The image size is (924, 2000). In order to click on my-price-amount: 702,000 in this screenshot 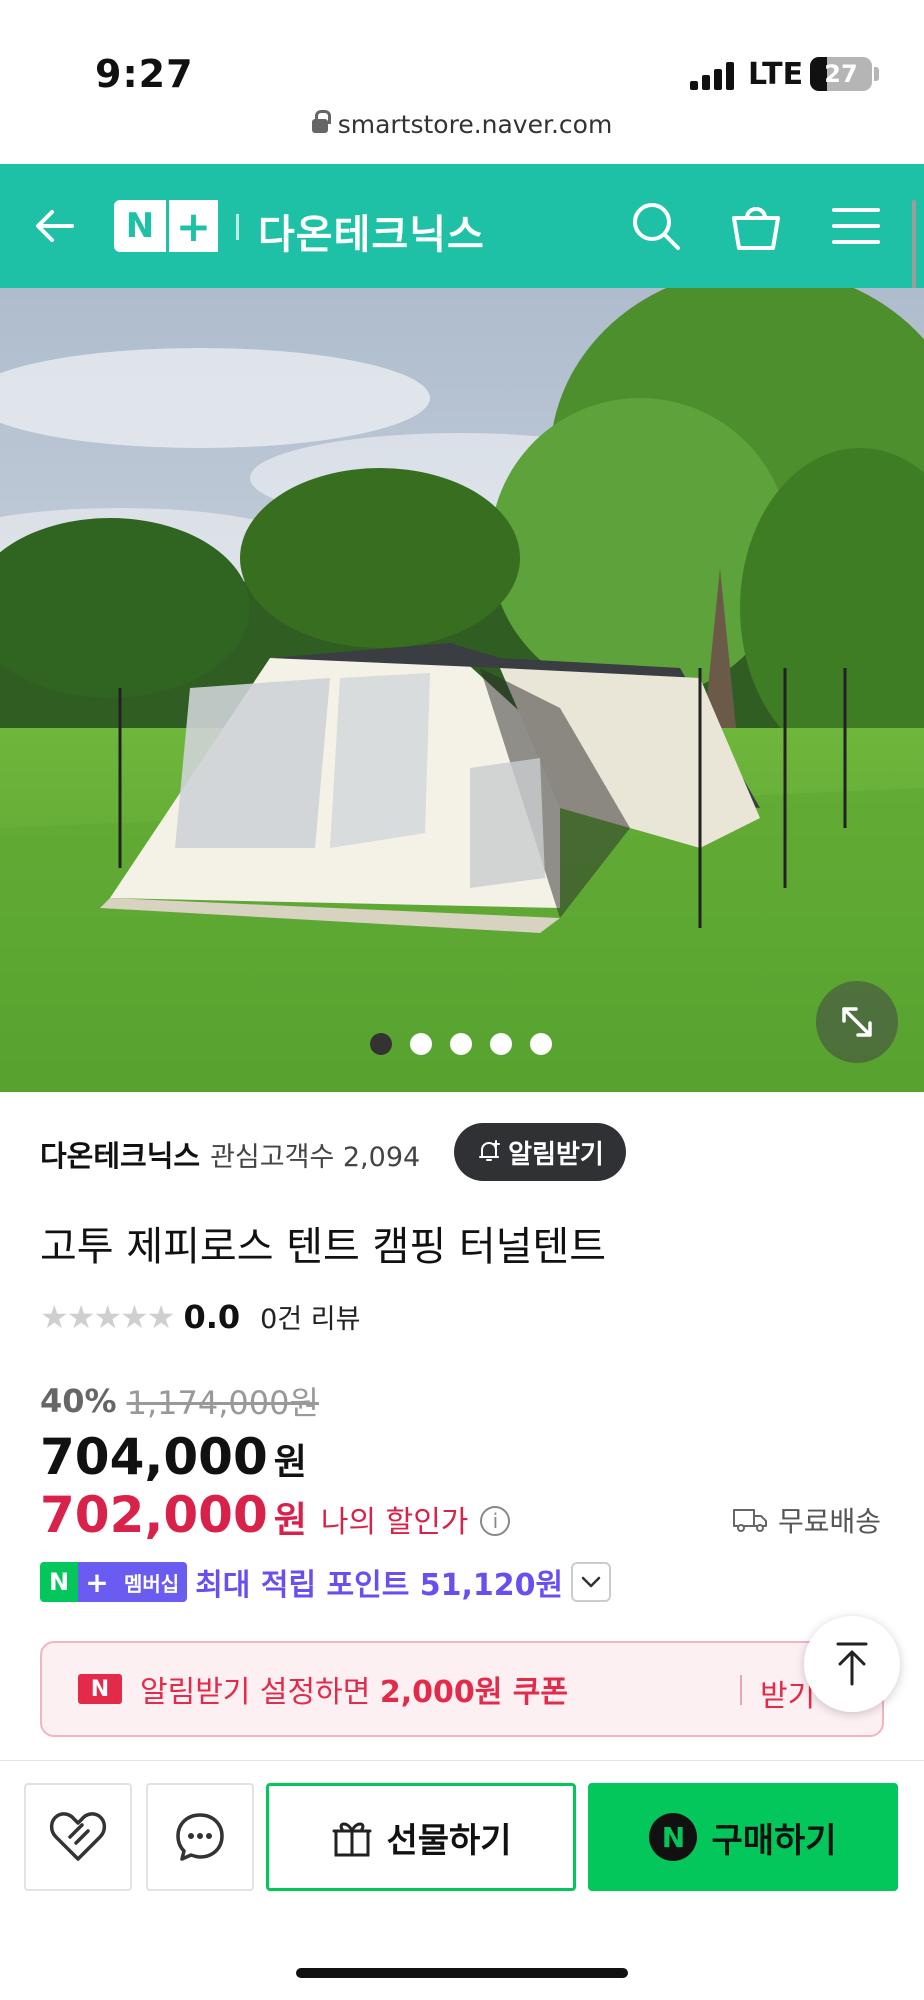, I will do `click(154, 1515)`.